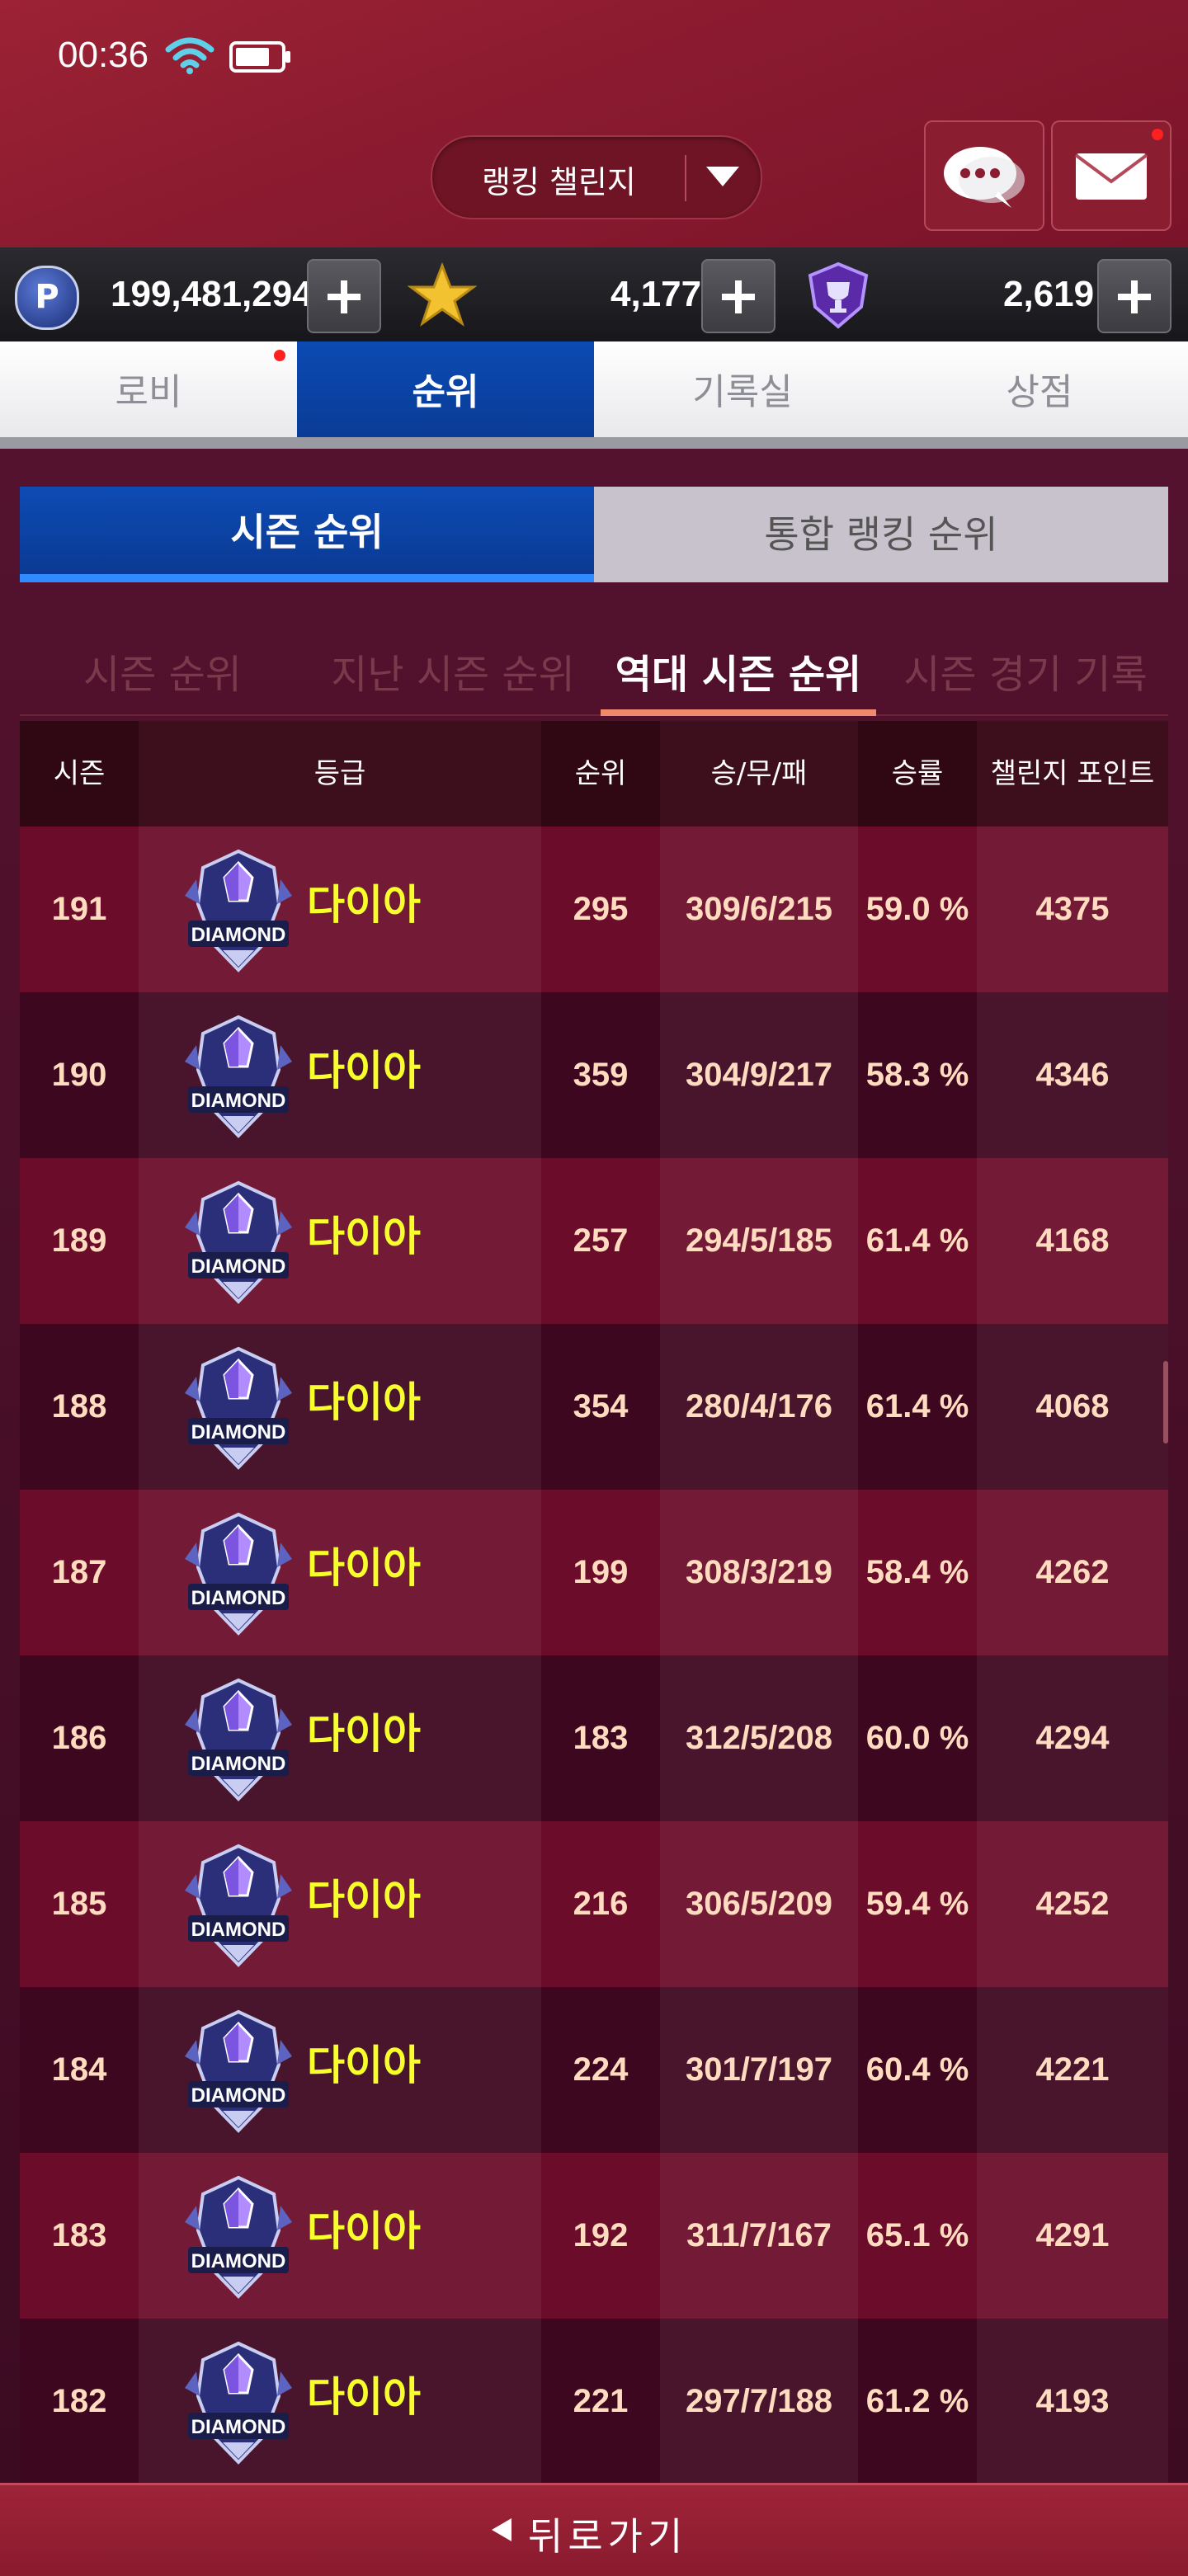 This screenshot has height=2576, width=1188. What do you see at coordinates (608, 2536) in the screenshot?
I see `back-label: 뒤로가기` at bounding box center [608, 2536].